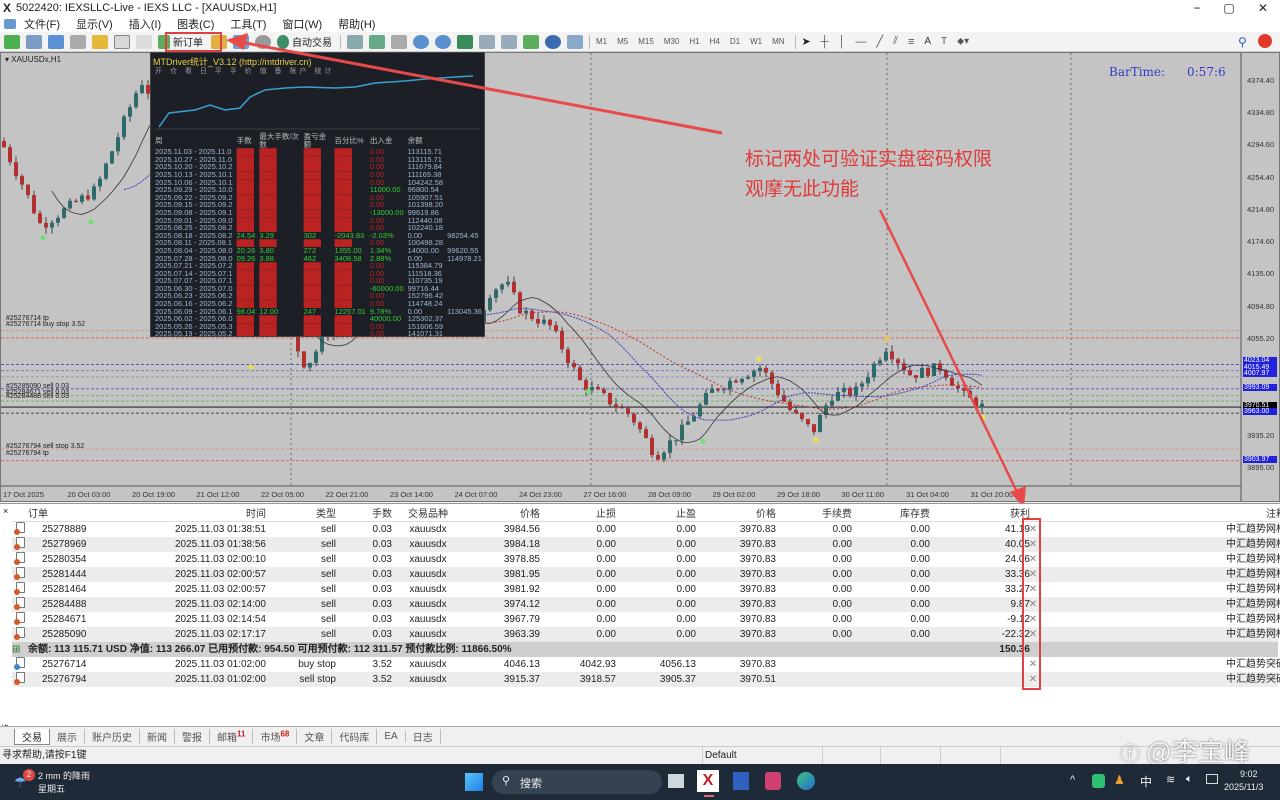  What do you see at coordinates (32, 736) in the screenshot?
I see `tab-0: 交易` at bounding box center [32, 736].